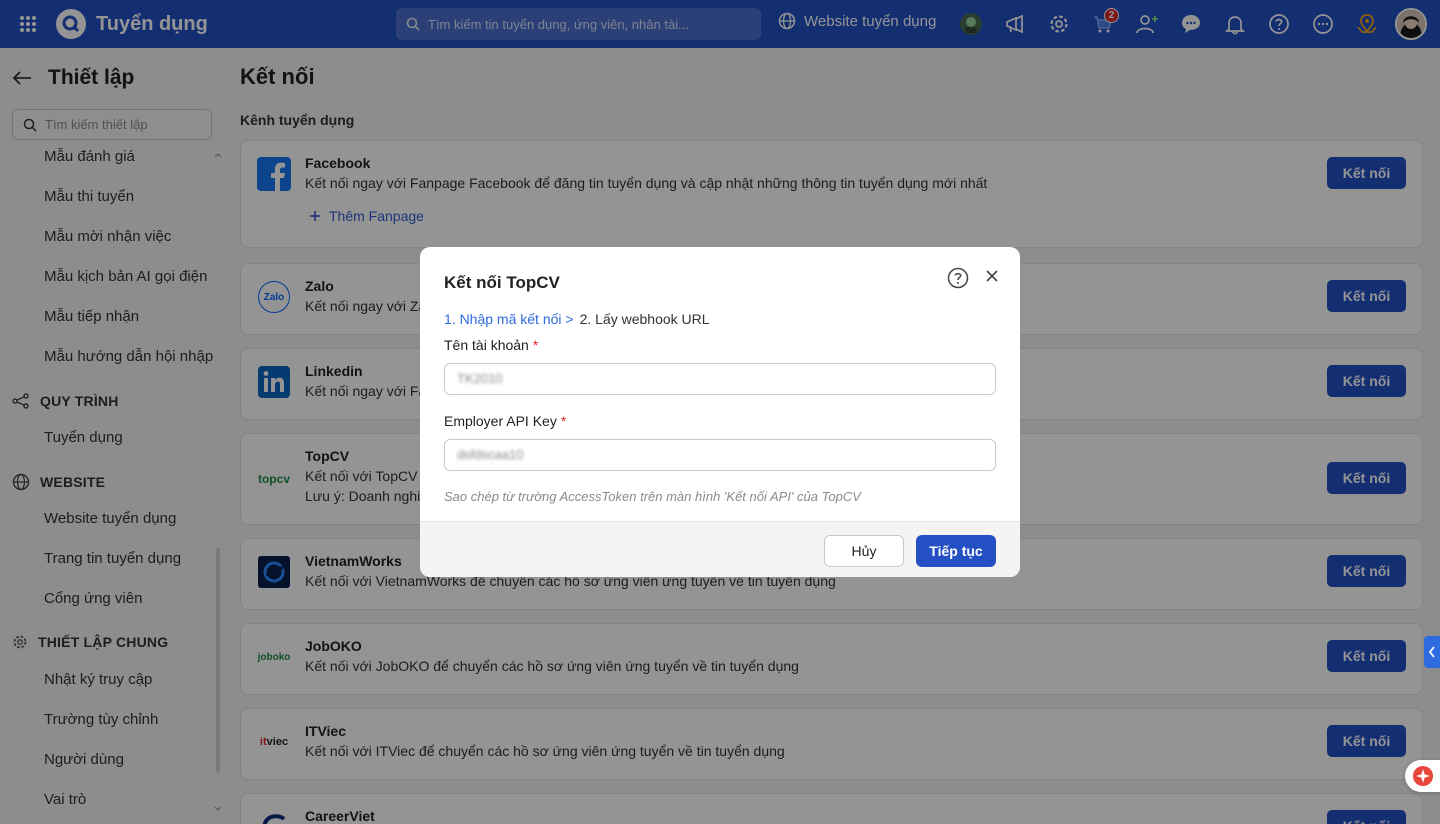  I want to click on modal-footer: Hủy Tiếp tục, so click(720, 549).